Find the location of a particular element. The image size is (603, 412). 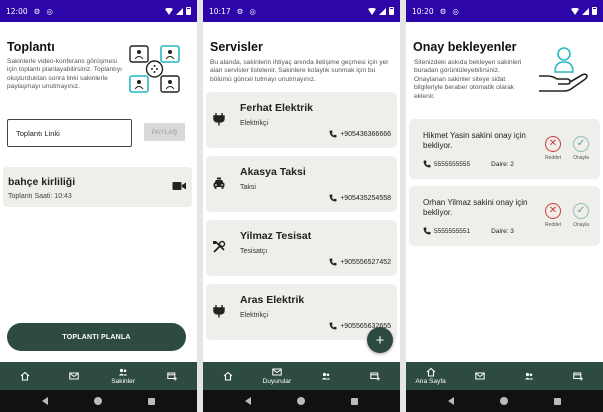

hand-holding-person-icon is located at coordinates (563, 69).